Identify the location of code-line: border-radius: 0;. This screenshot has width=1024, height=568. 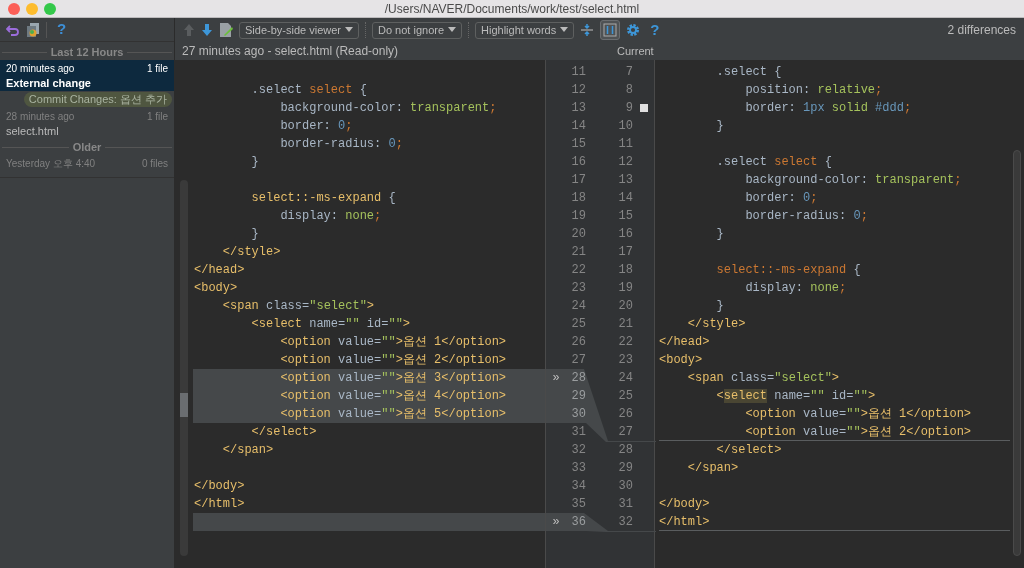
(341, 144).